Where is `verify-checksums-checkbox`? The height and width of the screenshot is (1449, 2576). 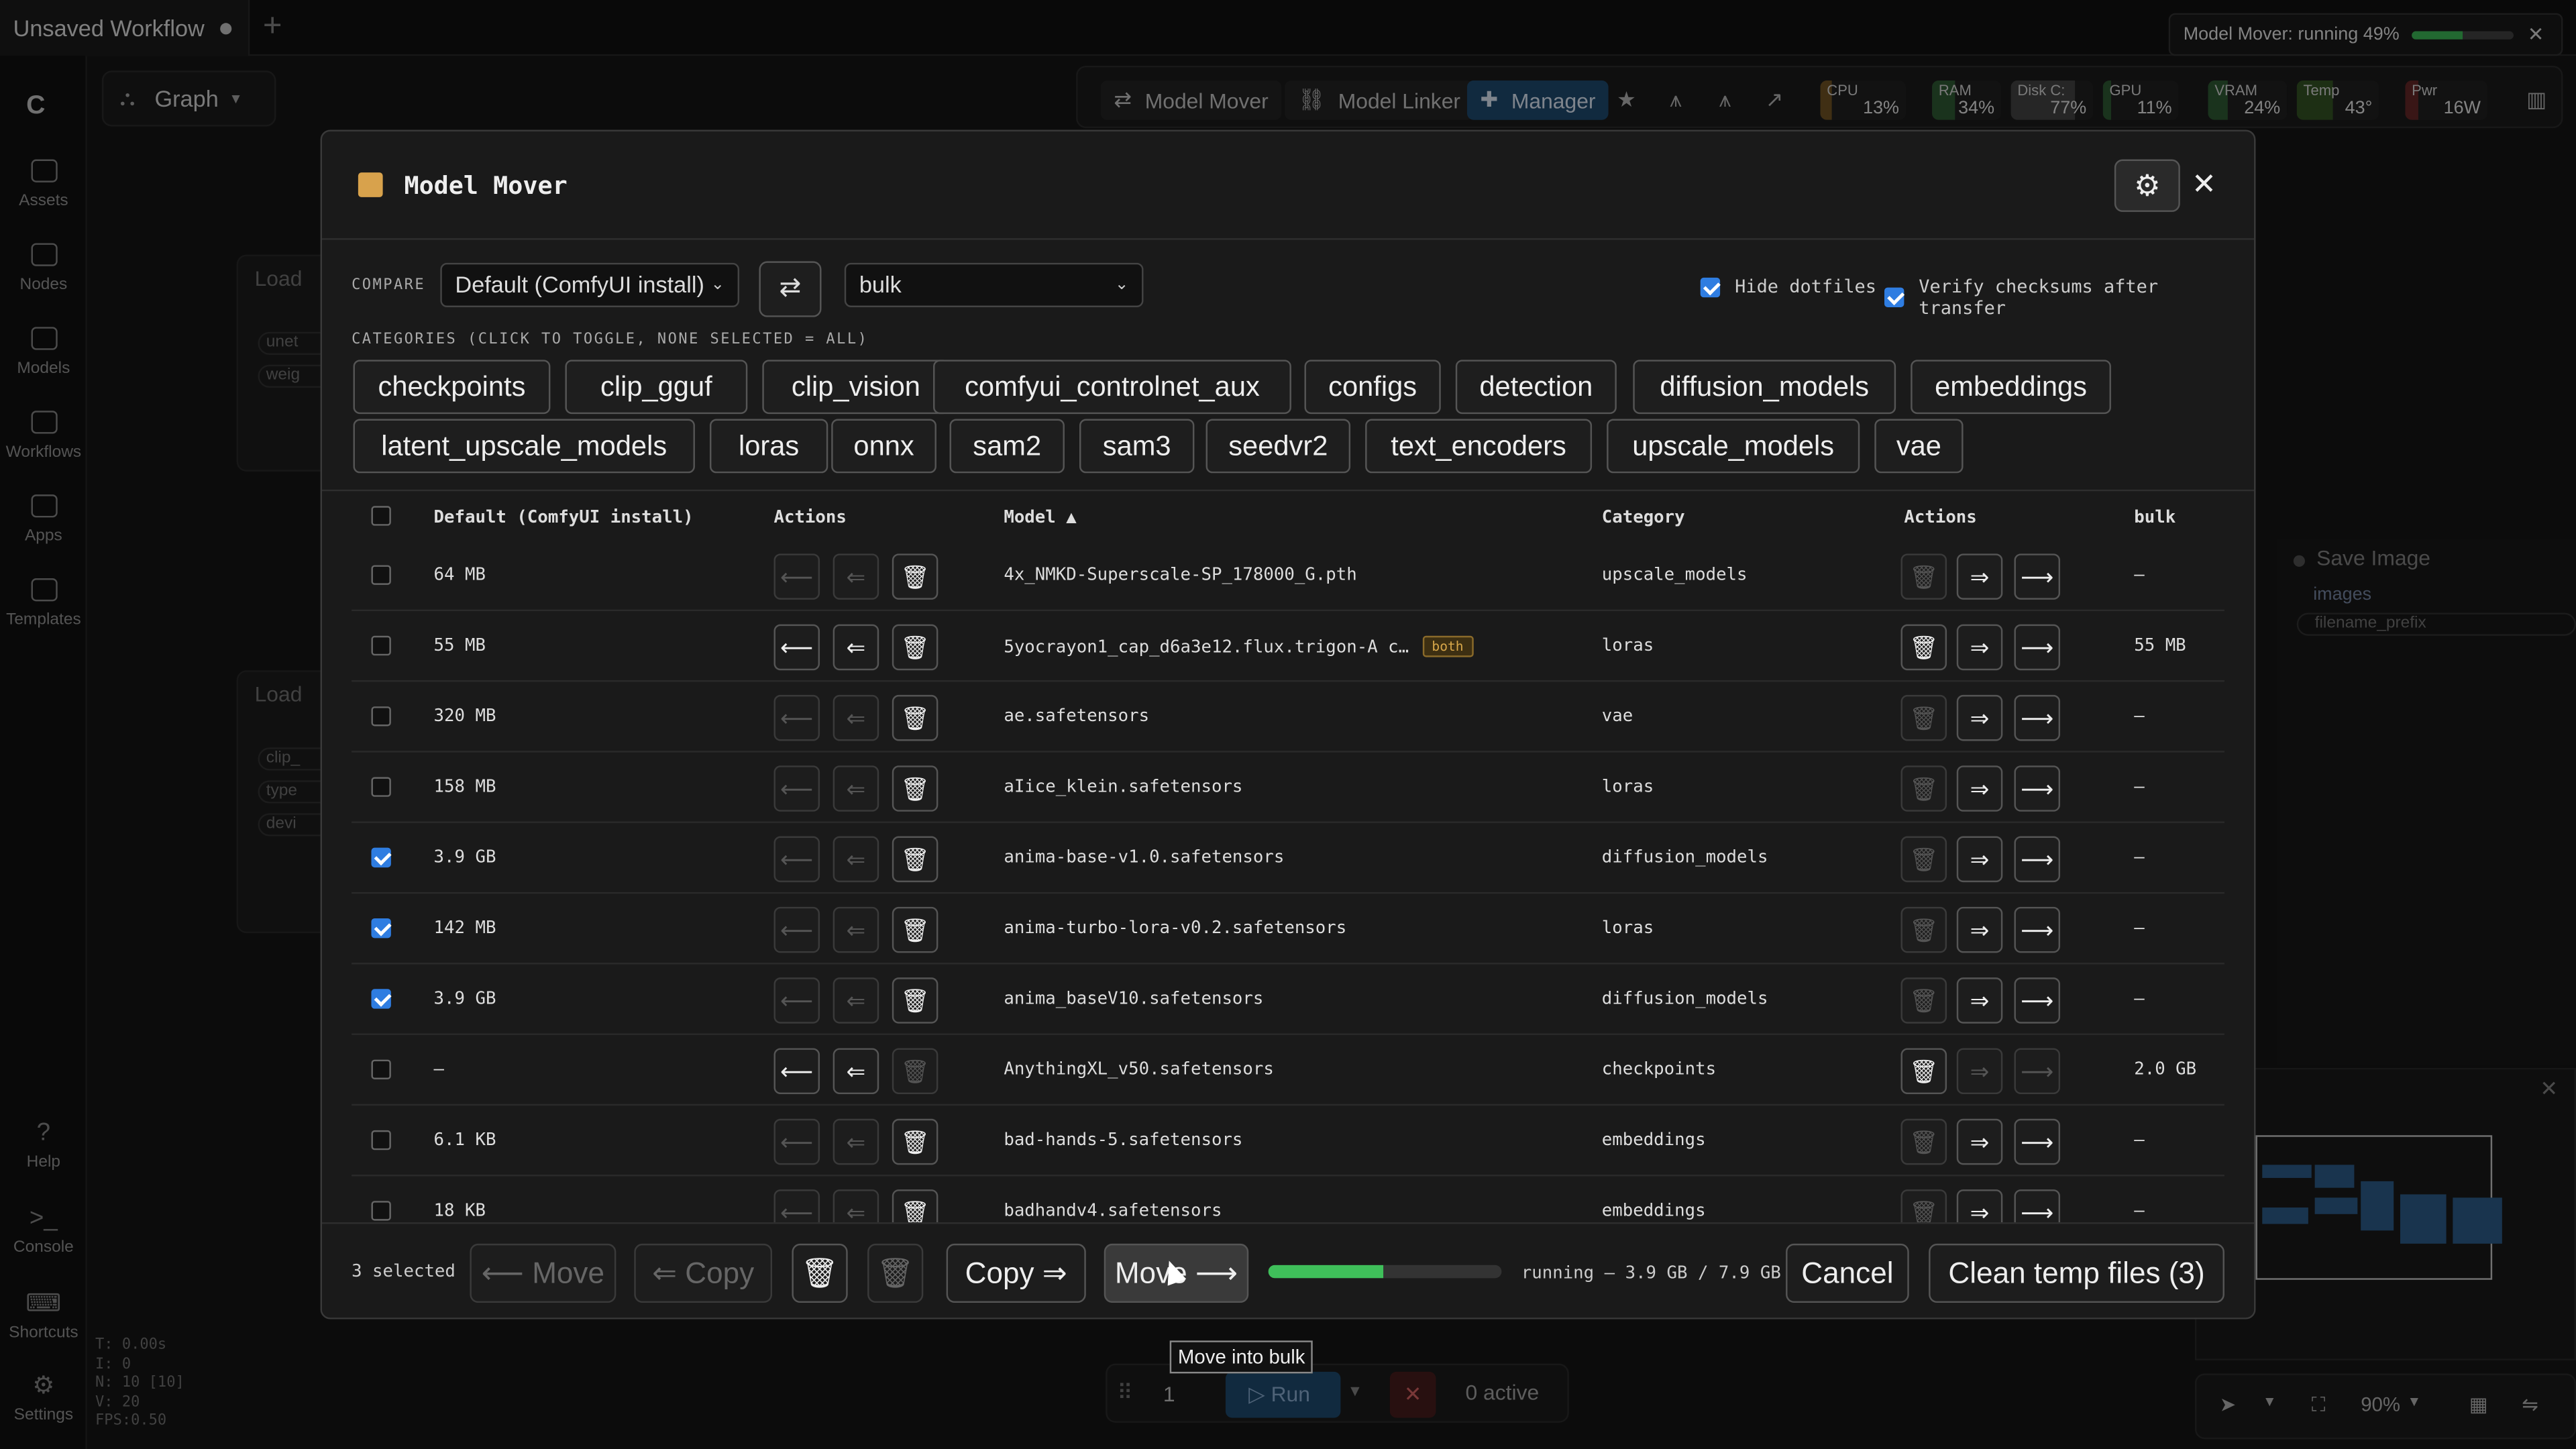 verify-checksums-checkbox is located at coordinates (1894, 297).